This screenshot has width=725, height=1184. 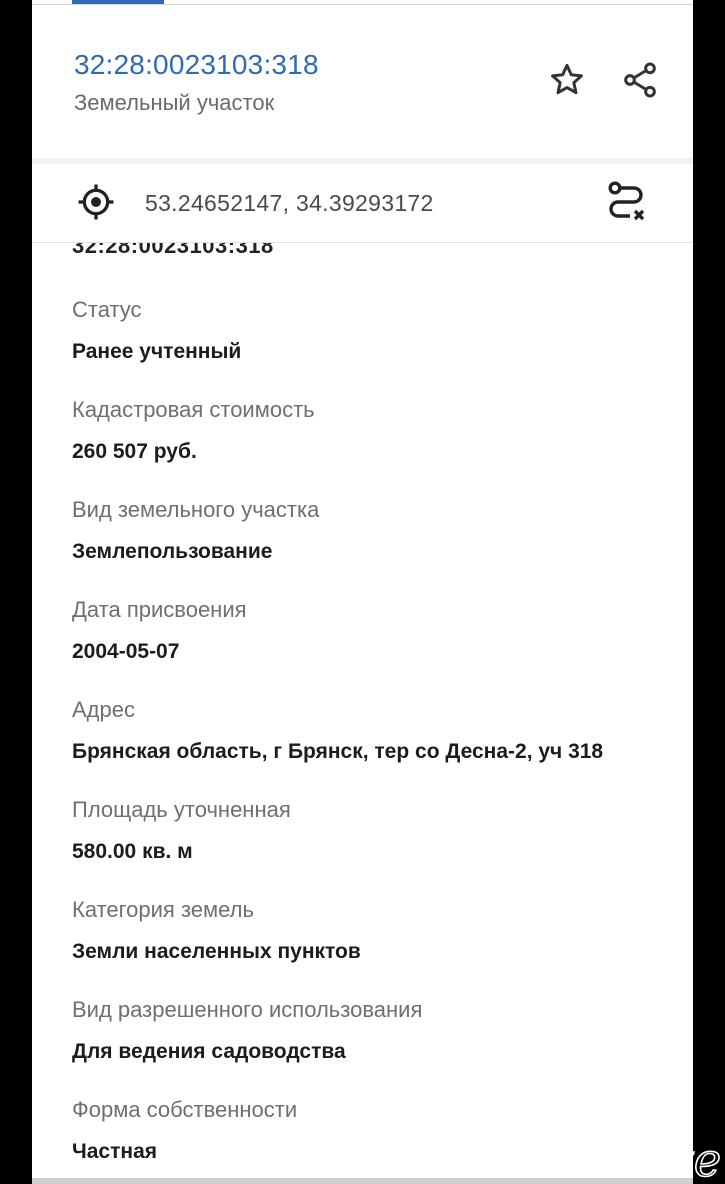 What do you see at coordinates (126, 651) in the screenshot?
I see `field-value: 2004-05-07` at bounding box center [126, 651].